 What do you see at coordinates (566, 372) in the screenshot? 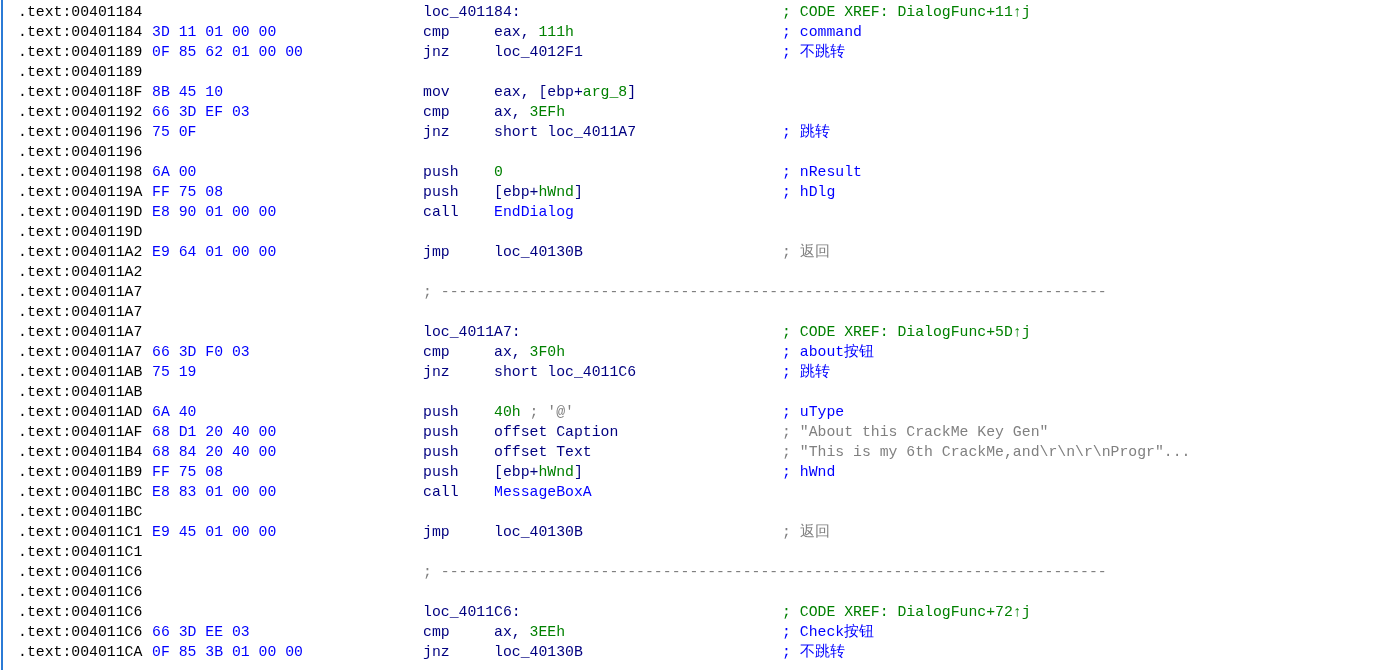
I see `operand-text: short loc_4011C6` at bounding box center [566, 372].